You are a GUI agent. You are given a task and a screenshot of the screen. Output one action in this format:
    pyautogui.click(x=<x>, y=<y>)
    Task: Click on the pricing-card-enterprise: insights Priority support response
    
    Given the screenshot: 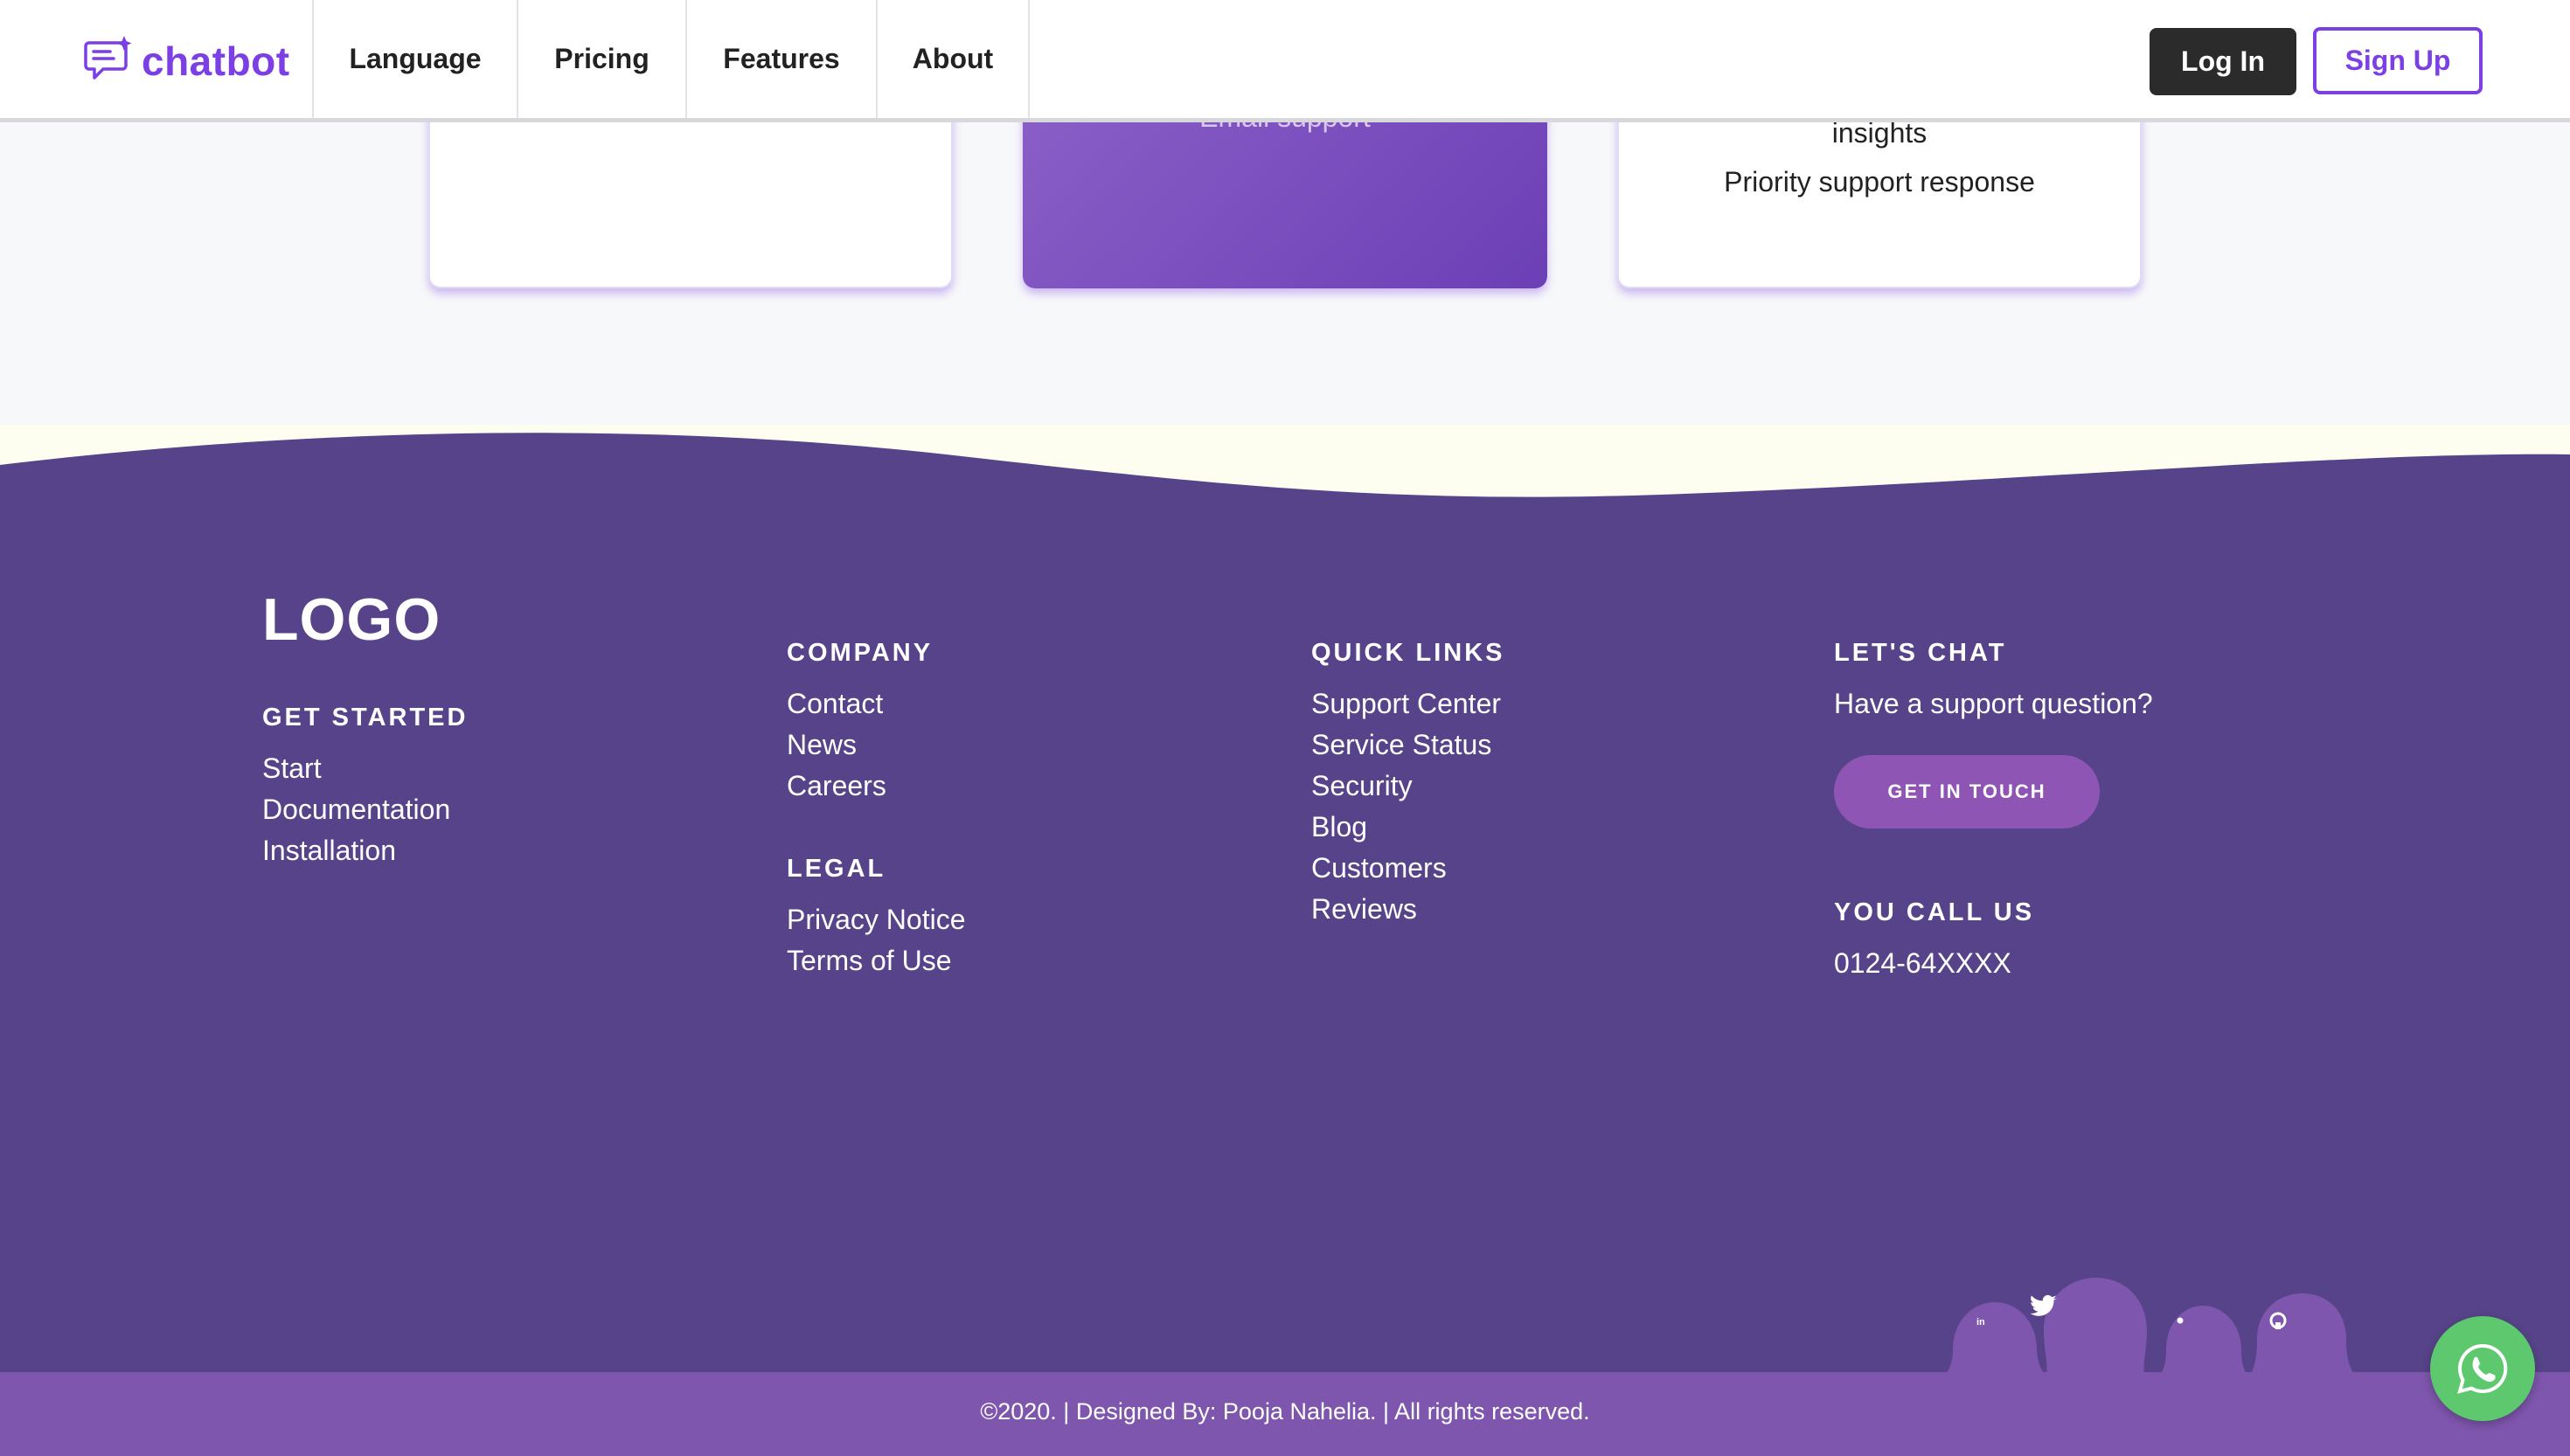 What is the action you would take?
    pyautogui.click(x=1879, y=192)
    